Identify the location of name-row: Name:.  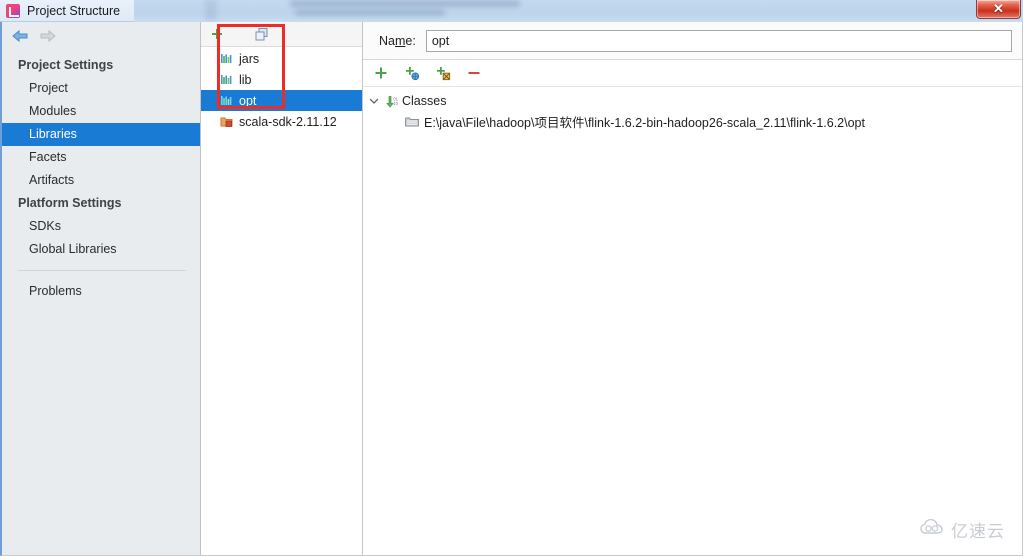
(692, 41).